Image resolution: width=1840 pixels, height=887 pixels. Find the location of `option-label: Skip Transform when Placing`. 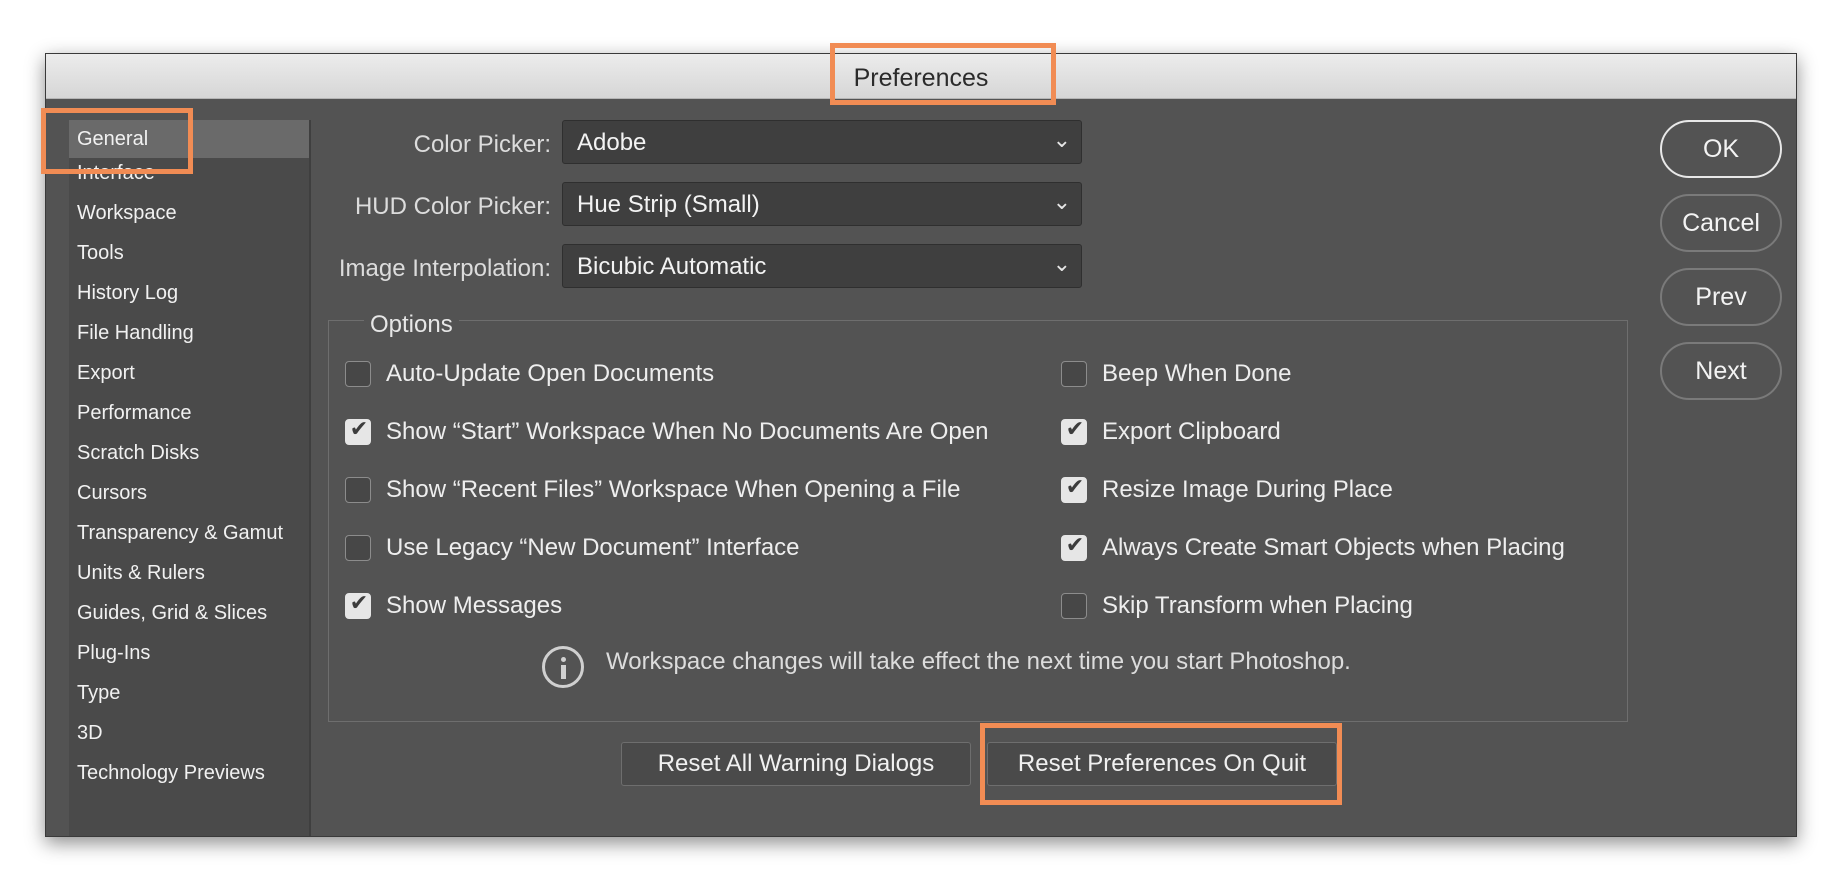

option-label: Skip Transform when Placing is located at coordinates (1257, 605).